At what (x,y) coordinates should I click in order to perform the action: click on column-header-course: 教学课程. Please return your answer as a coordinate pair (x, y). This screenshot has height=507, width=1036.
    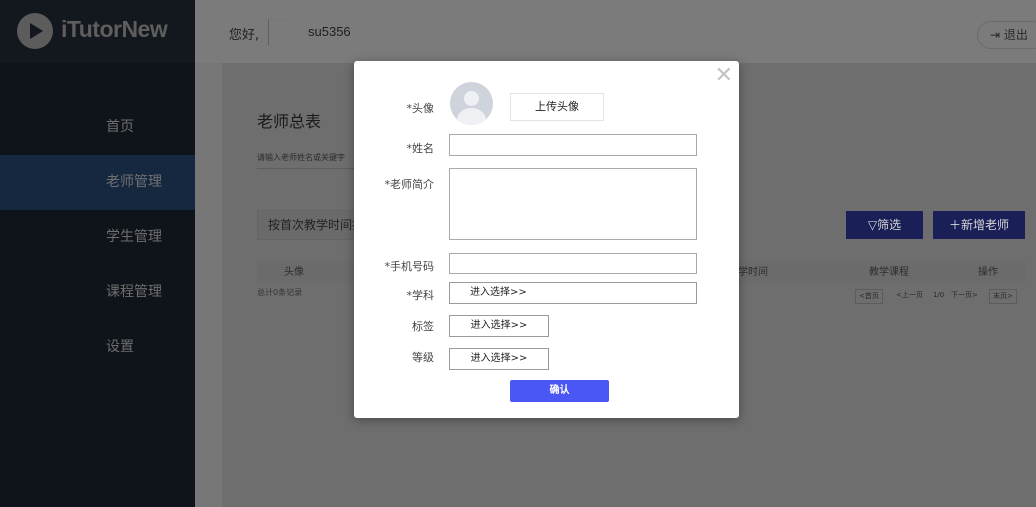
    Looking at the image, I should click on (889, 272).